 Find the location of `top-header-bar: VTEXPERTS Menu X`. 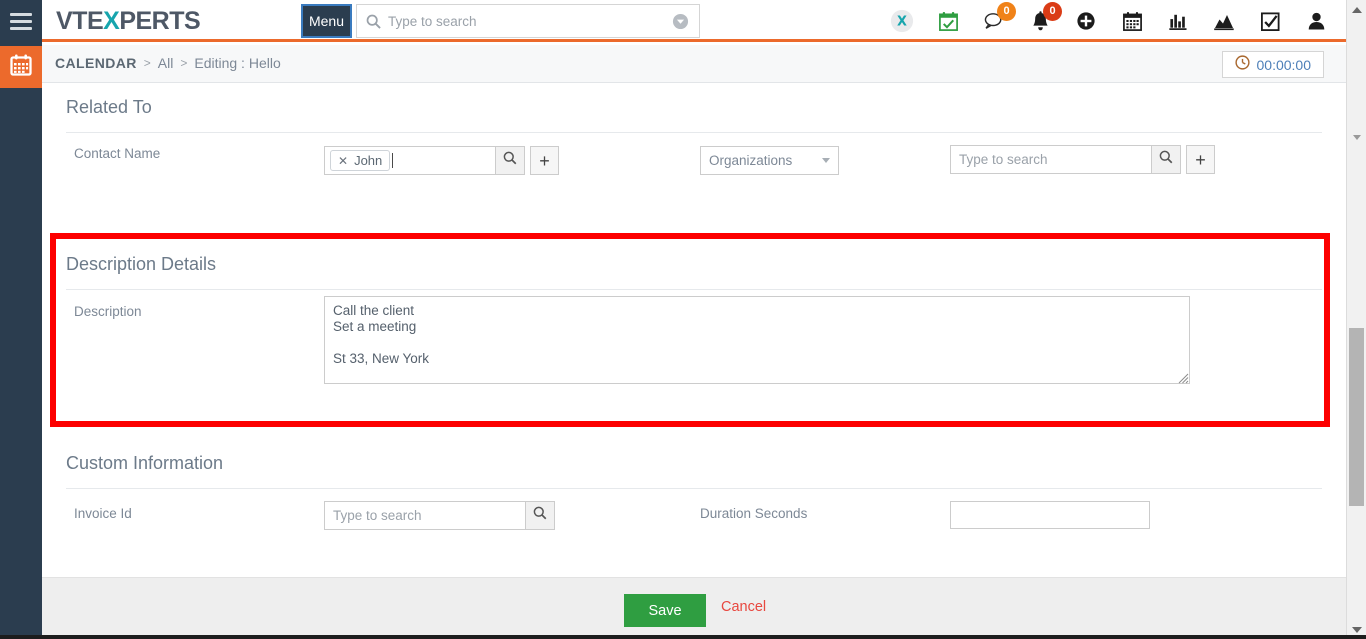

top-header-bar: VTEXPERTS Menu X is located at coordinates (694, 21).